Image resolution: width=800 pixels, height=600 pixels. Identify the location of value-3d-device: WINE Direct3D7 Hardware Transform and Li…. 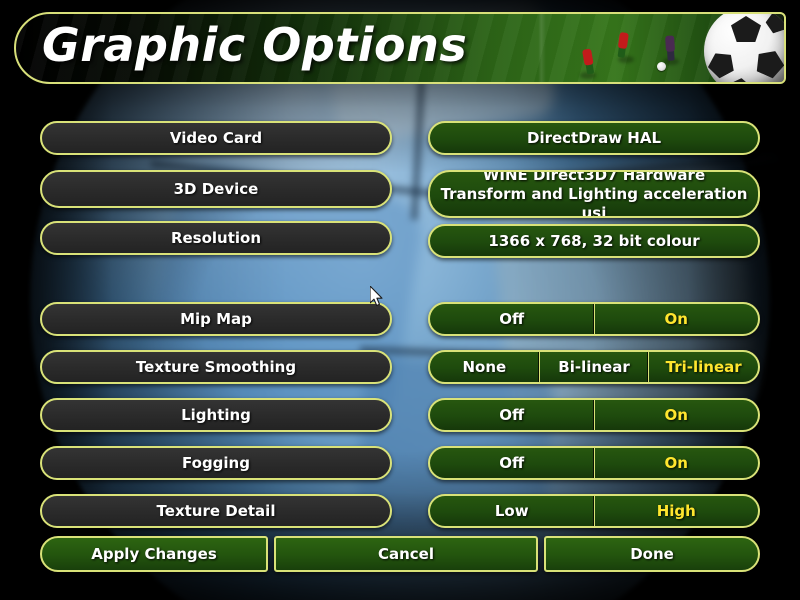
(594, 194).